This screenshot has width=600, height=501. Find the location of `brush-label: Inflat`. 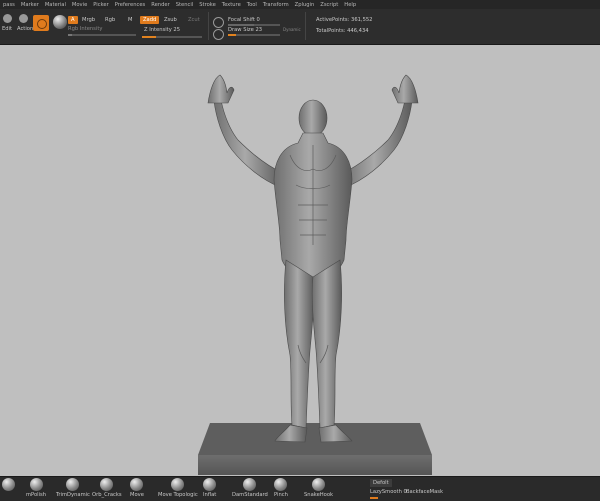

brush-label: Inflat is located at coordinates (210, 495).